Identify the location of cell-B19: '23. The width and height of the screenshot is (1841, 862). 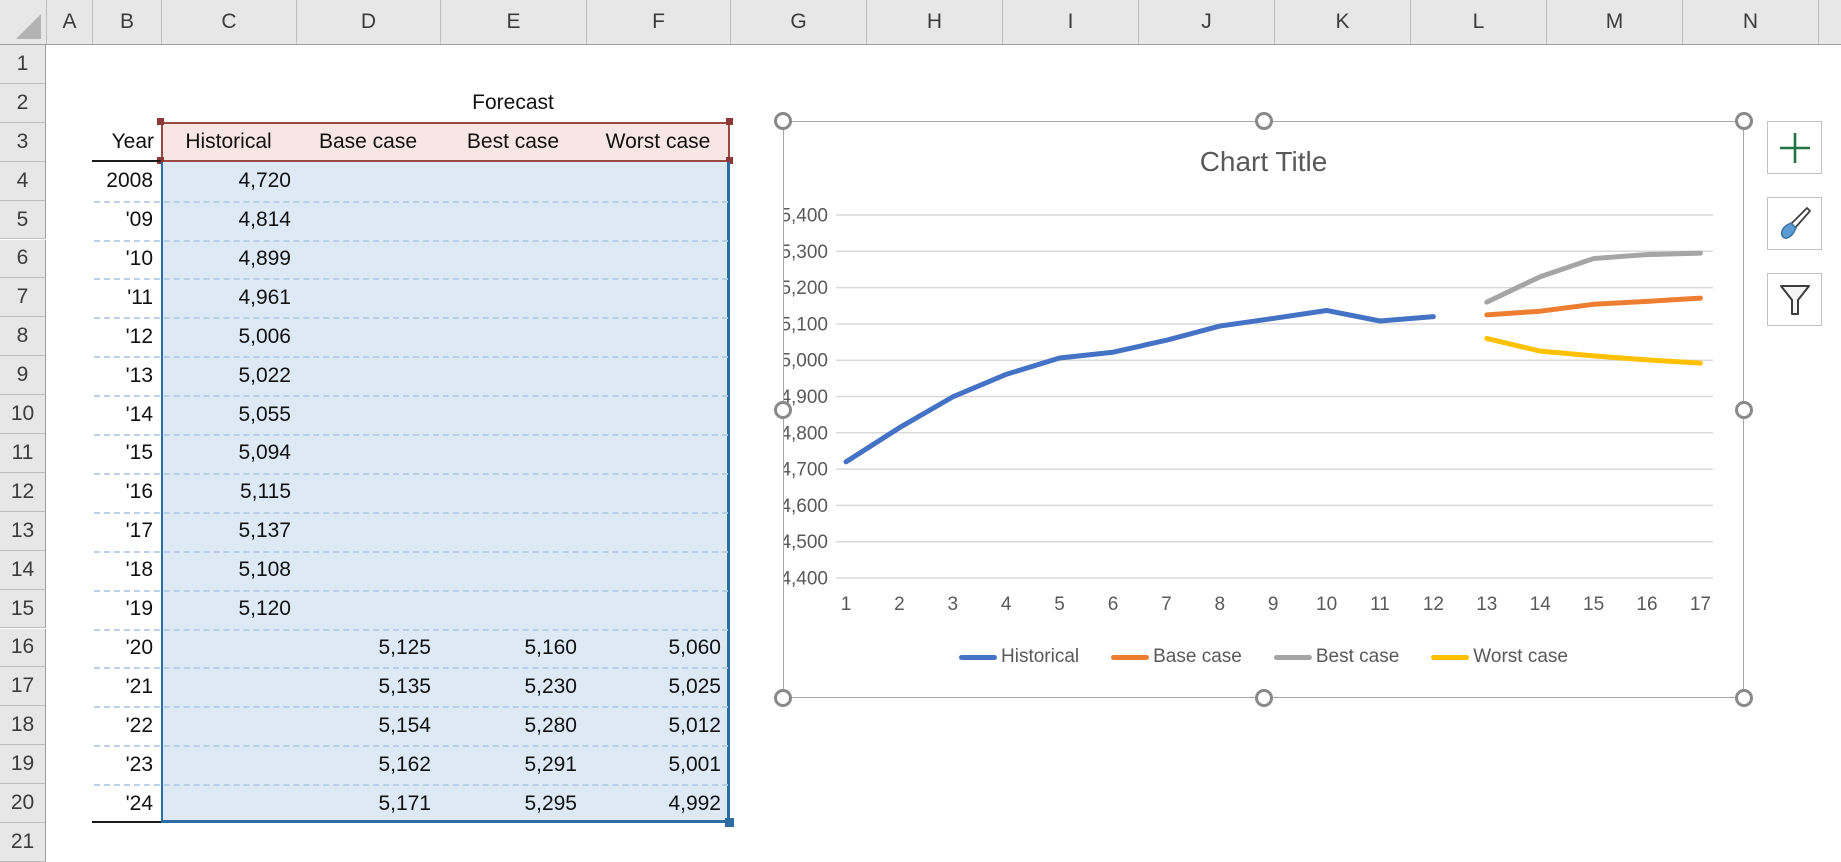
(122, 764).